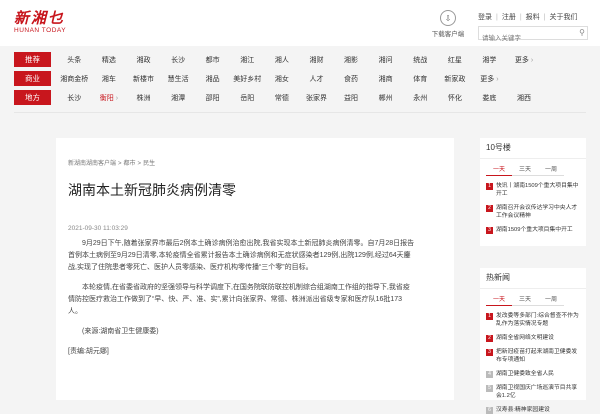  Describe the element at coordinates (247, 79) in the screenshot. I see `nav-item: 美好乡村` at that location.